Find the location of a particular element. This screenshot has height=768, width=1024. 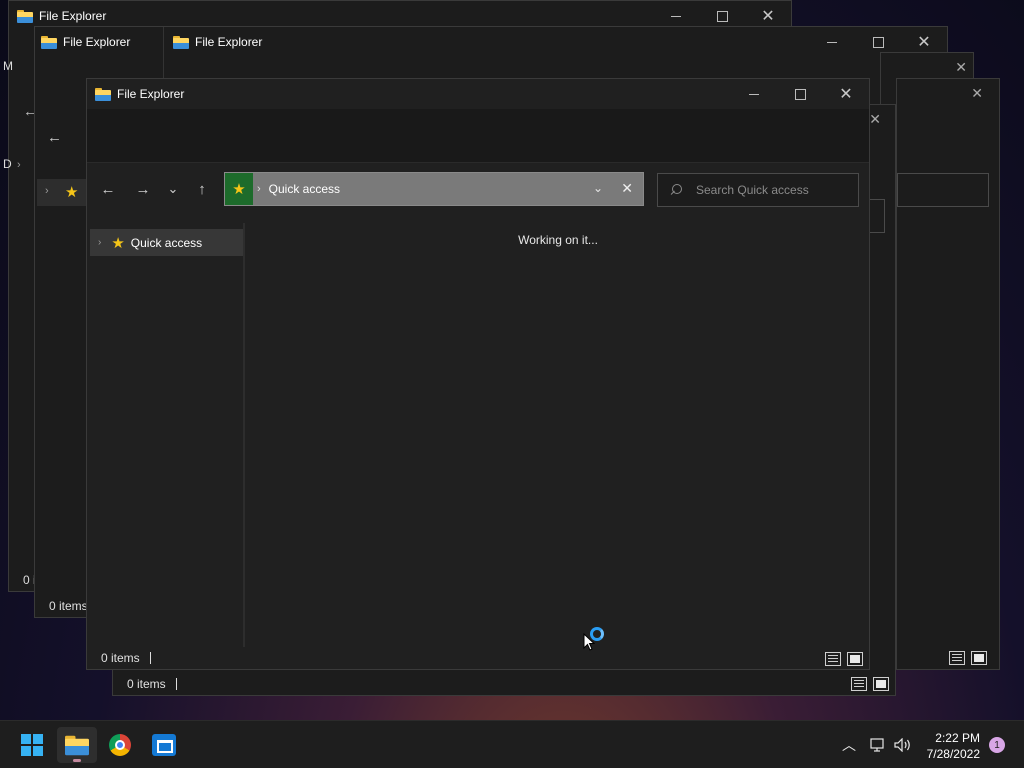

item-count: 0 items is located at coordinates (120, 658).